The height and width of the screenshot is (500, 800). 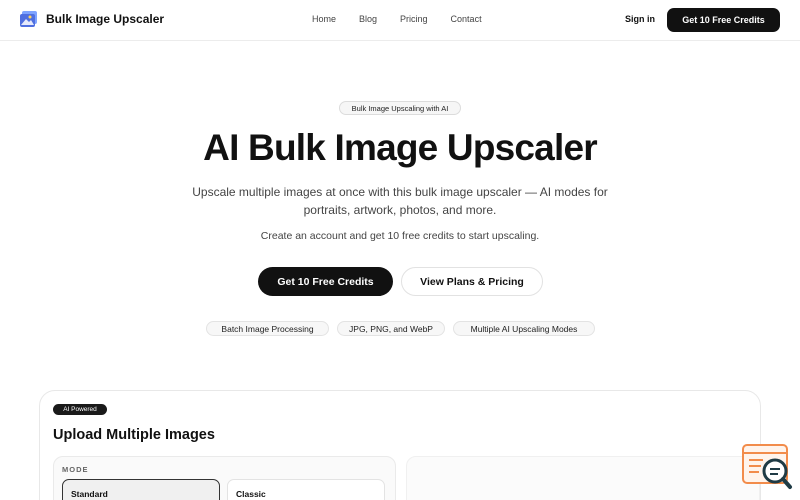 I want to click on search-chat-icon, so click(x=767, y=467).